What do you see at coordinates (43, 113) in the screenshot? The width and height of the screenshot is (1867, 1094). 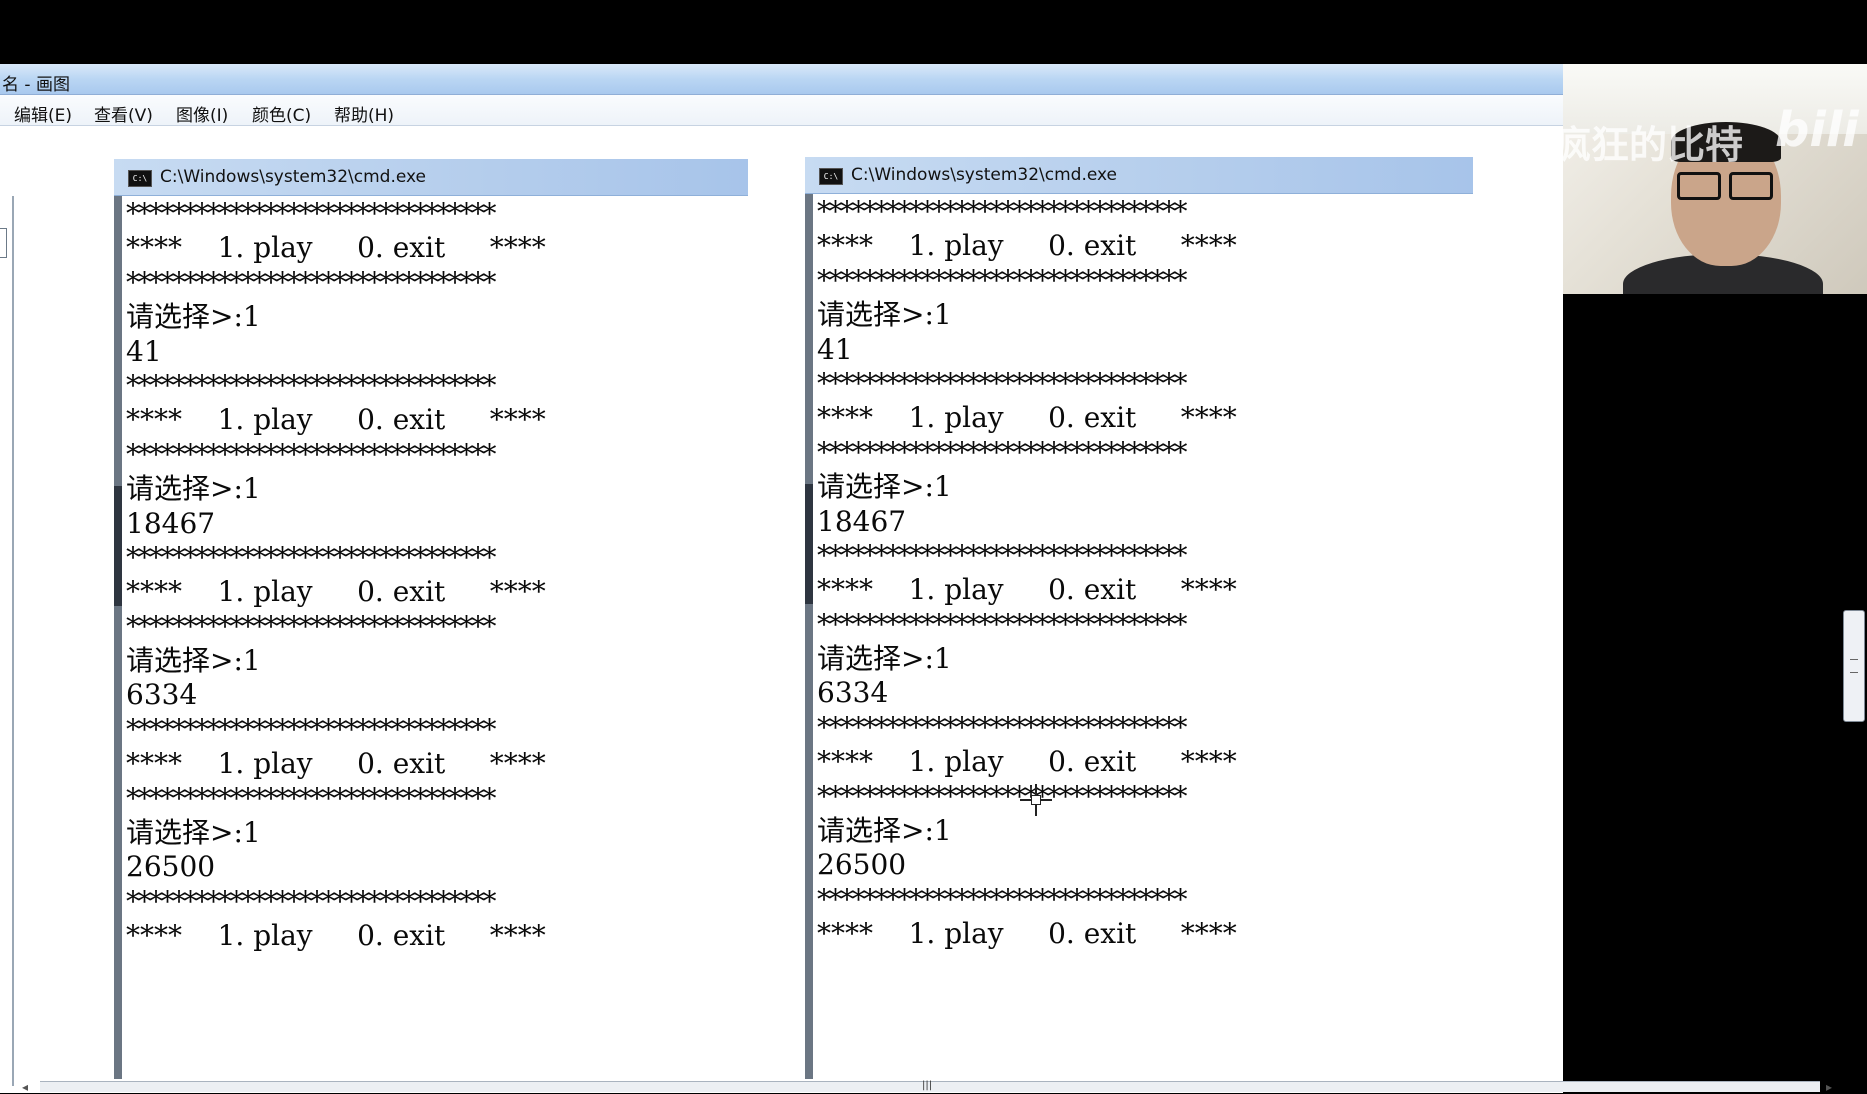 I see `menu-edit: 编辑(E)` at bounding box center [43, 113].